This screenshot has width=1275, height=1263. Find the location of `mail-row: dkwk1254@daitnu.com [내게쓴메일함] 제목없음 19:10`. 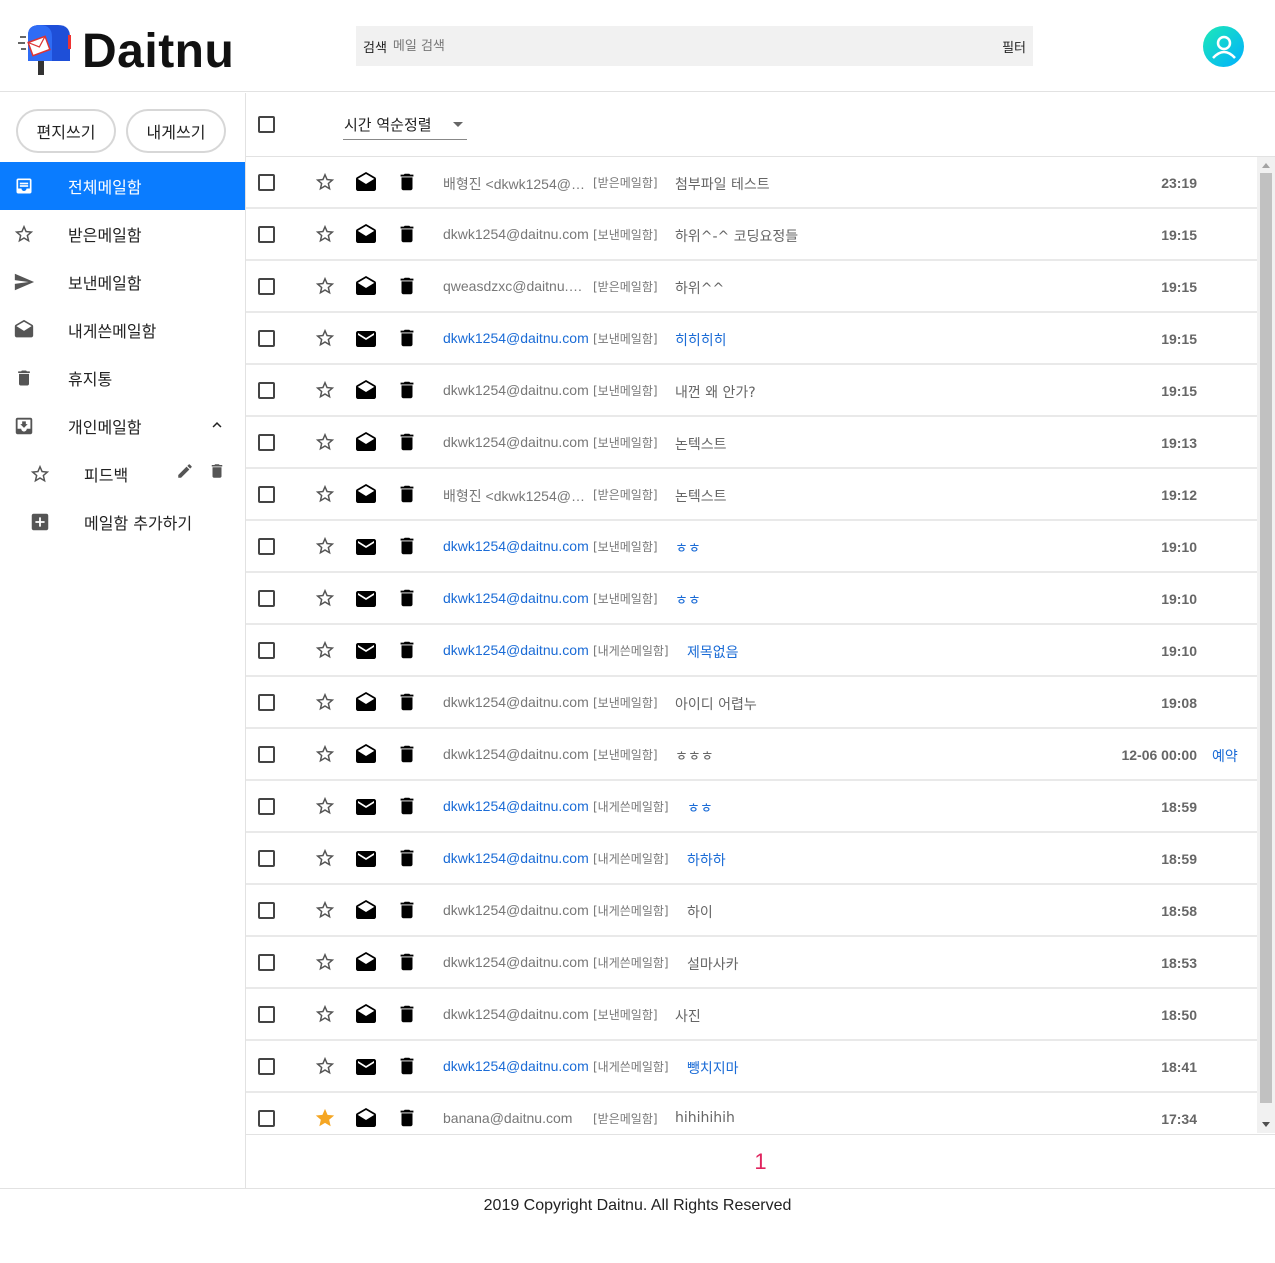

mail-row: dkwk1254@daitnu.com [내게쓴메일함] 제목없음 19:10 is located at coordinates (751, 651).